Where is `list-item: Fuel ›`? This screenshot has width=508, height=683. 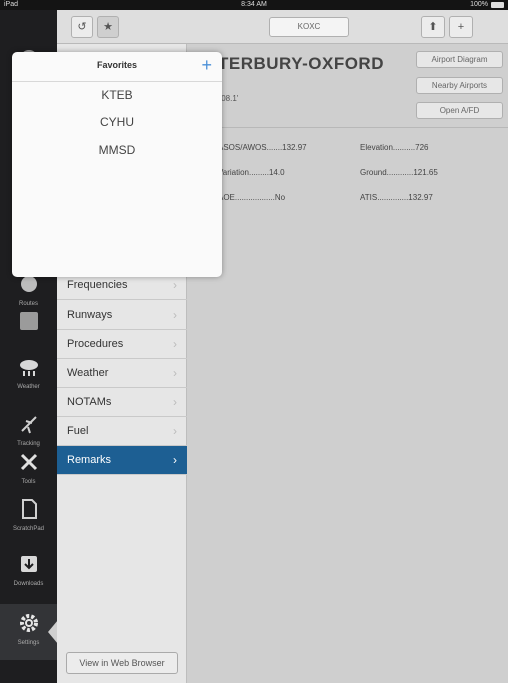 list-item: Fuel › is located at coordinates (122, 431).